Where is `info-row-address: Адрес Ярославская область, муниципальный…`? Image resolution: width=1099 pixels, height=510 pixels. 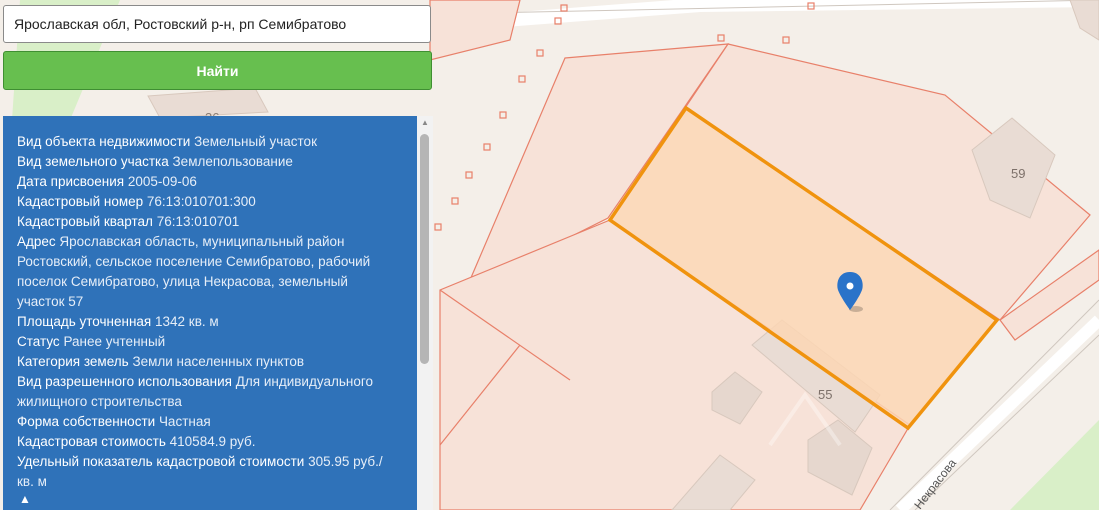
info-row-address: Адрес Ярославская область, муниципальный… is located at coordinates (194, 271).